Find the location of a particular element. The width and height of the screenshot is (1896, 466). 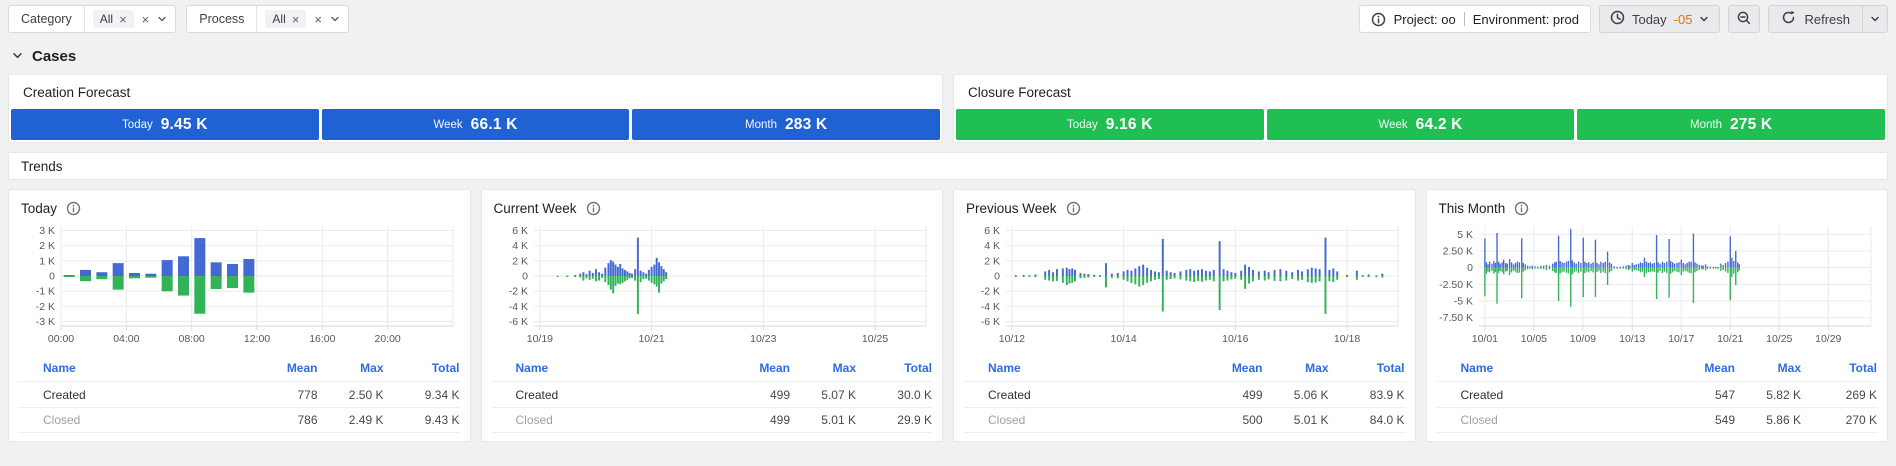

chart-title: This Month is located at coordinates (1472, 208).